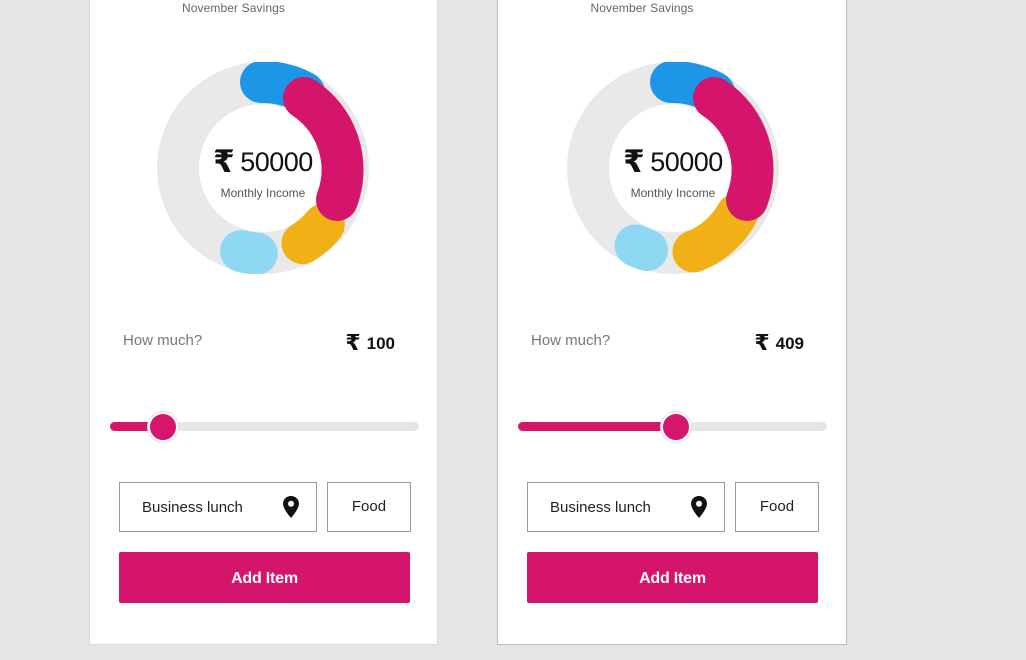  I want to click on amount-value: ₹100, so click(370, 342).